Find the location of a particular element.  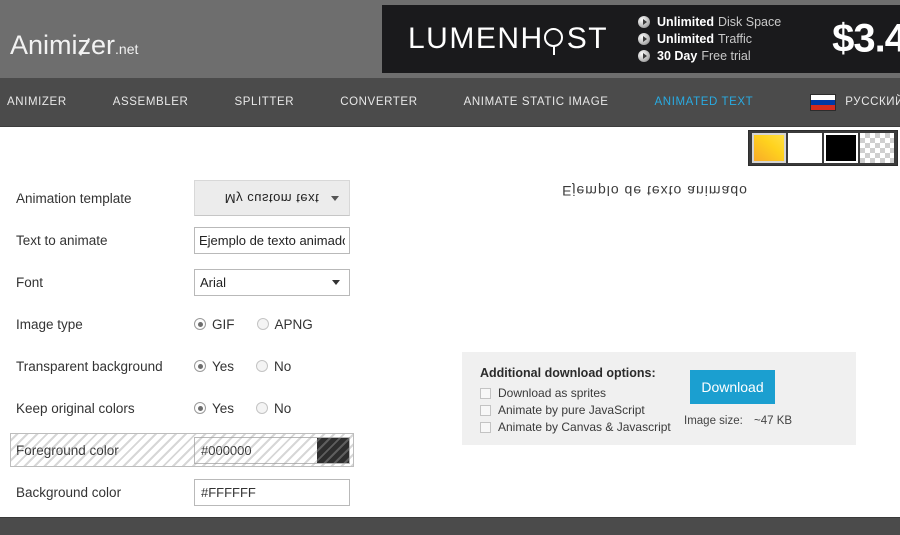

feature-rest: Traffic is located at coordinates (735, 39).